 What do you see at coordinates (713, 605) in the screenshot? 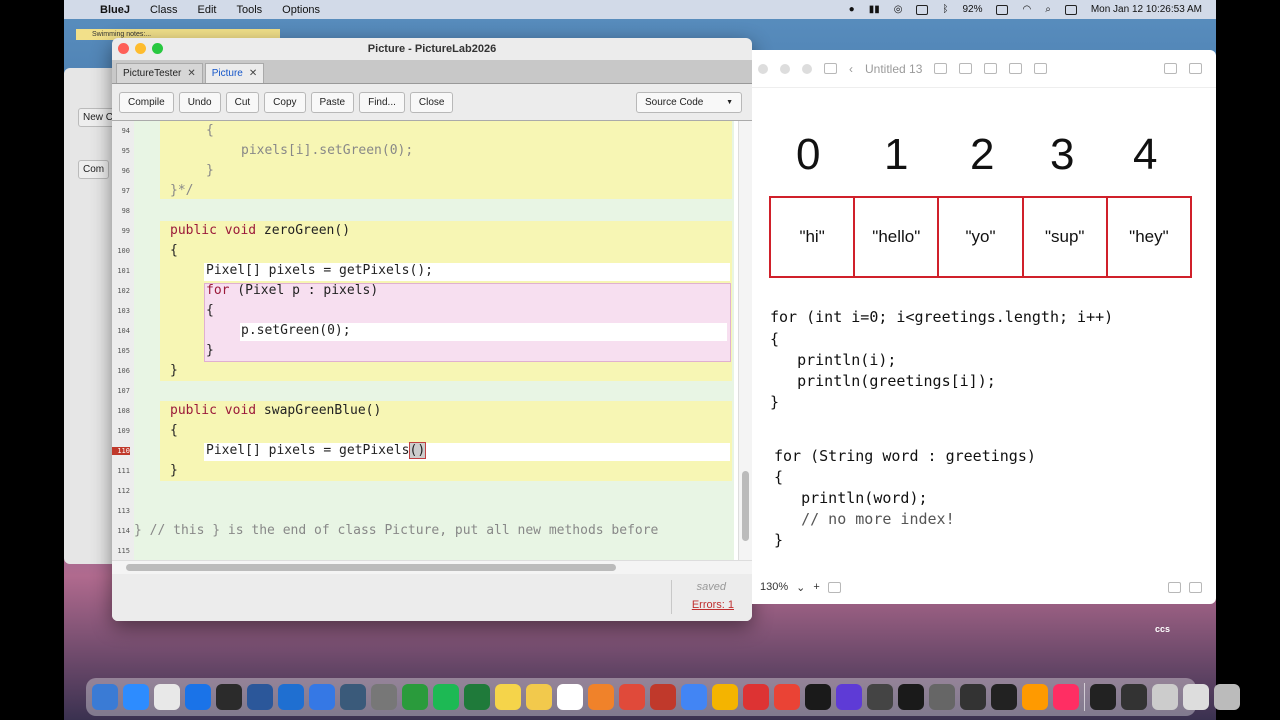
I see `errors-link: Errors: 1` at bounding box center [713, 605].